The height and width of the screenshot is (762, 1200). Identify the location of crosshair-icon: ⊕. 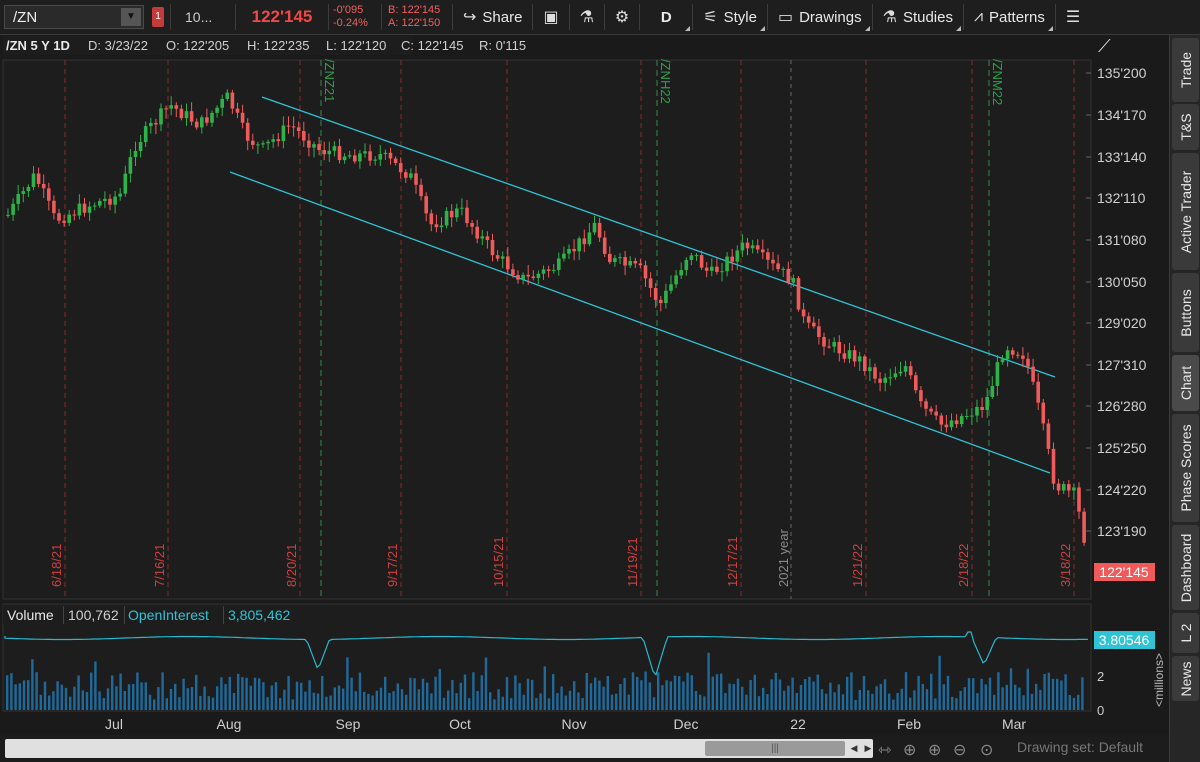
(909, 750).